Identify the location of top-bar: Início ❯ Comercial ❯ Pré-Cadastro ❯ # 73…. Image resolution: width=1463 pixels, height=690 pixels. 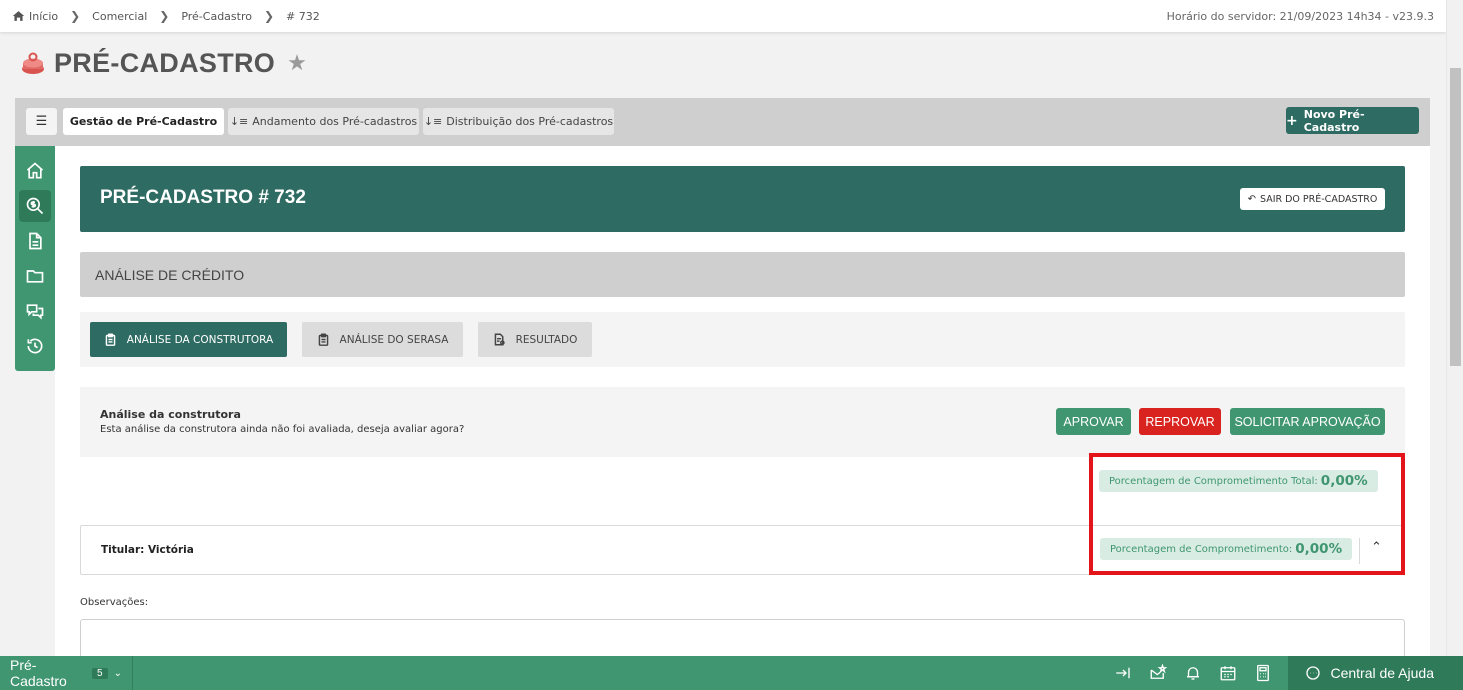
(723, 16).